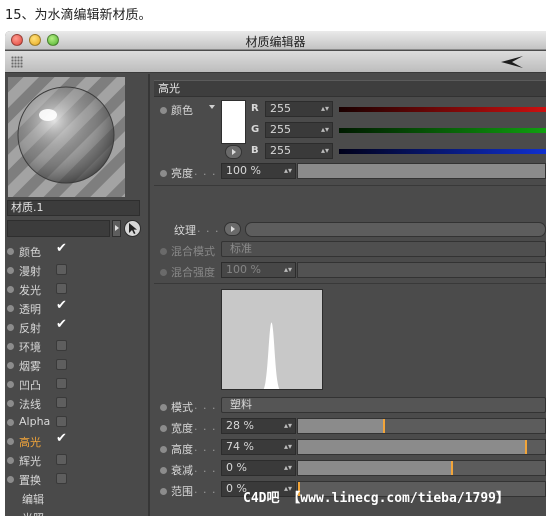 Image resolution: width=546 pixels, height=516 pixels. Describe the element at coordinates (73, 208) in the screenshot. I see `material-name-field: 材质.1` at that location.